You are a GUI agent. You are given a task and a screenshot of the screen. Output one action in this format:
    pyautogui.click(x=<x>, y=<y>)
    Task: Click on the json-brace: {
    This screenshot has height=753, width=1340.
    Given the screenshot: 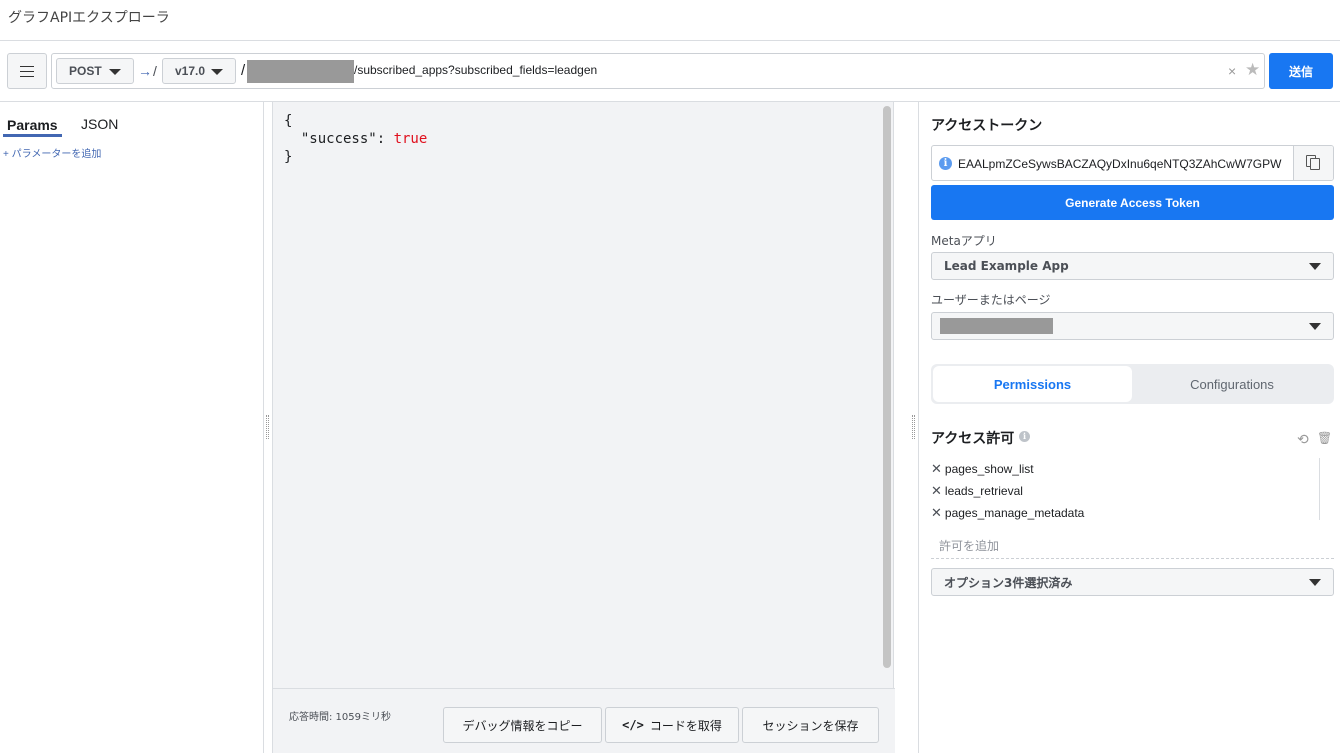 What is the action you would take?
    pyautogui.click(x=288, y=121)
    